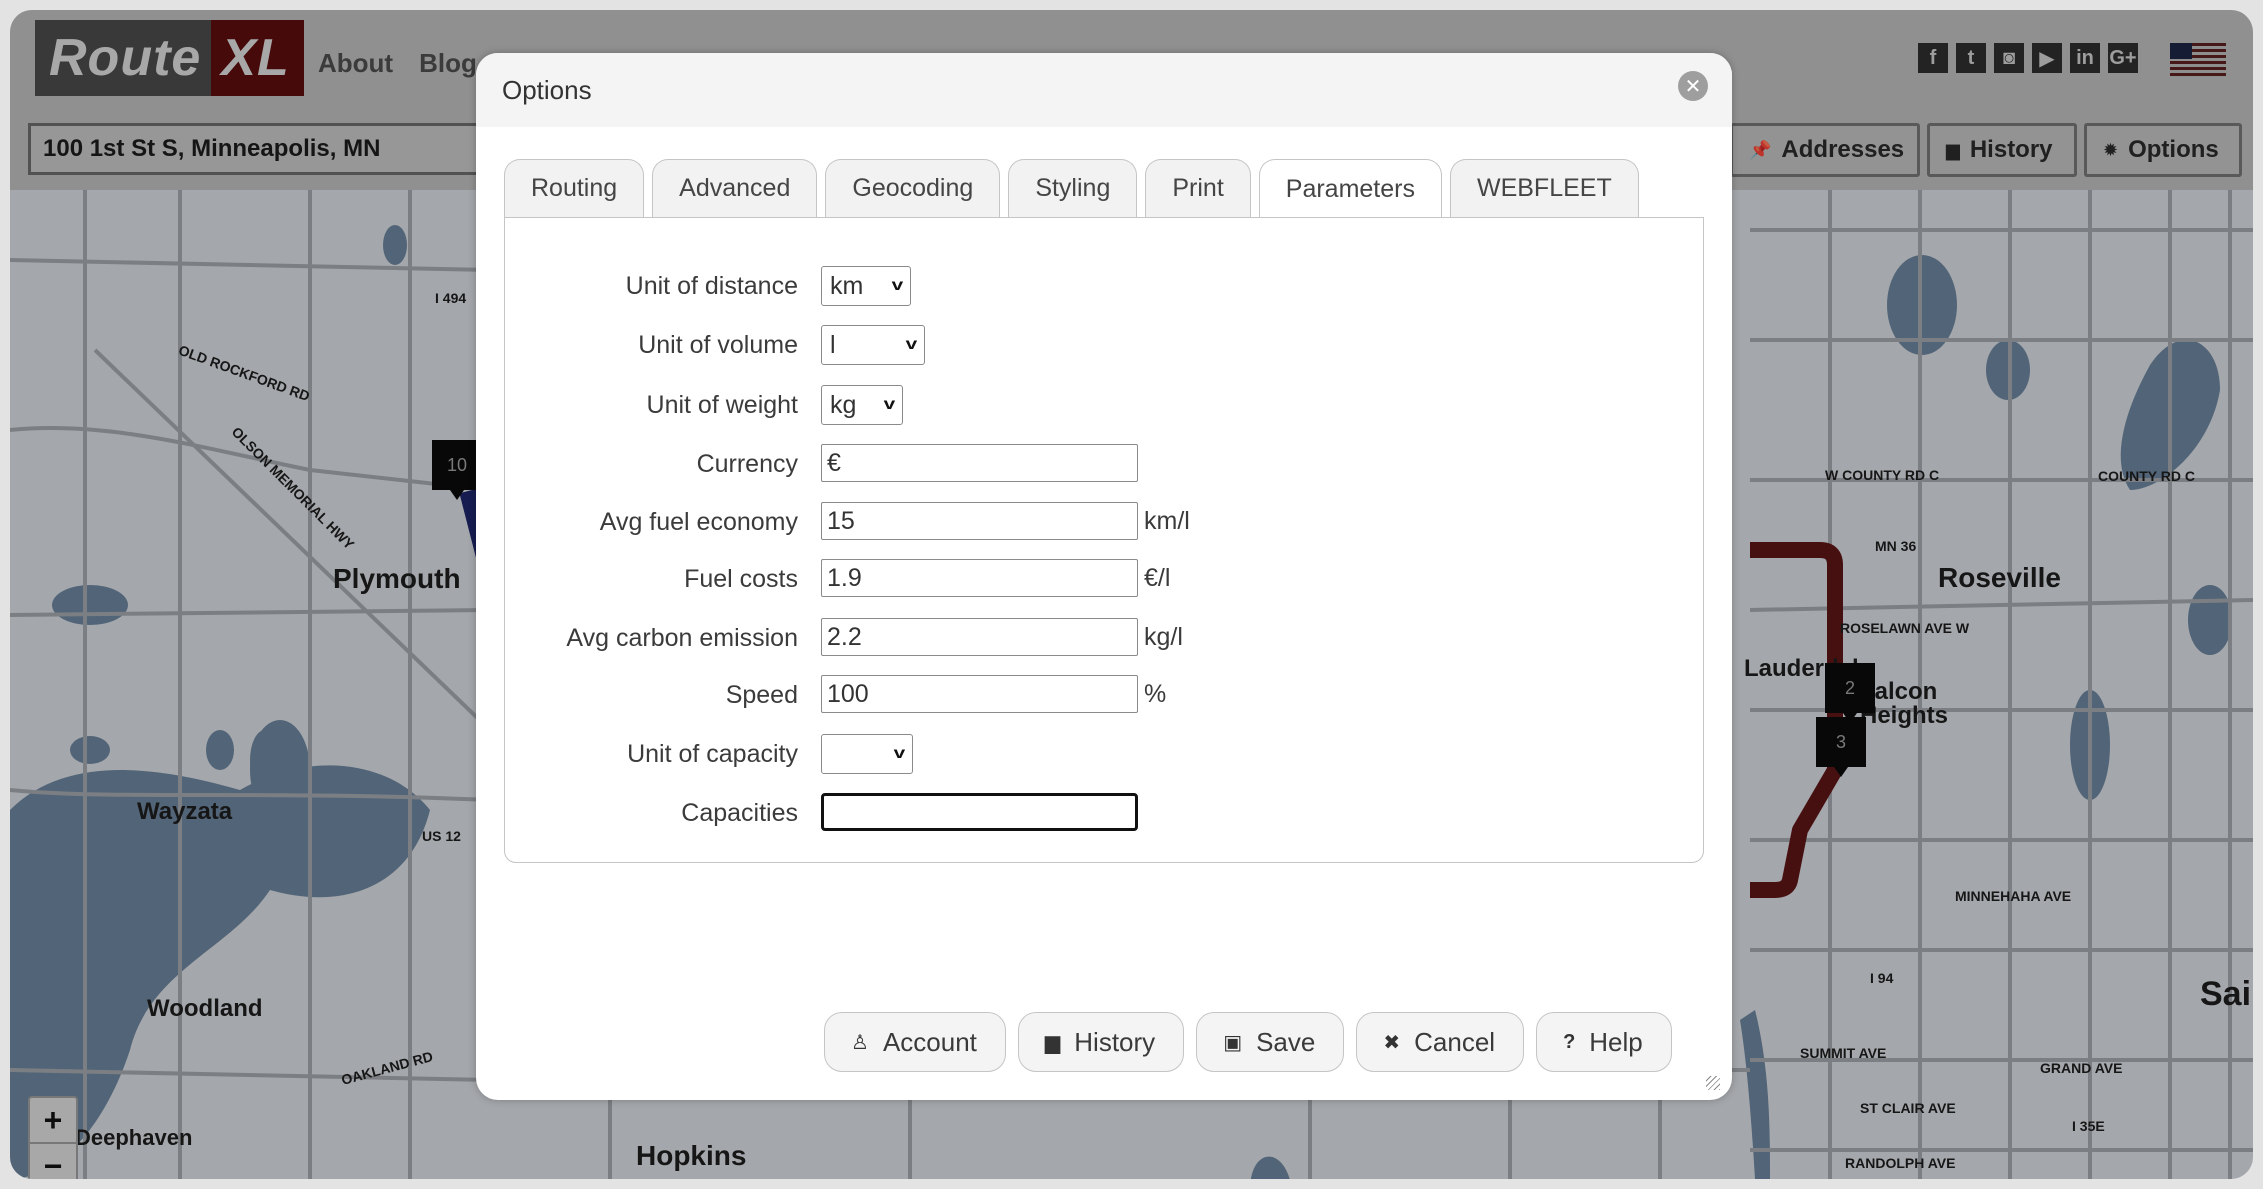  Describe the element at coordinates (1155, 694) in the screenshot. I see `speed-unit: %` at that location.